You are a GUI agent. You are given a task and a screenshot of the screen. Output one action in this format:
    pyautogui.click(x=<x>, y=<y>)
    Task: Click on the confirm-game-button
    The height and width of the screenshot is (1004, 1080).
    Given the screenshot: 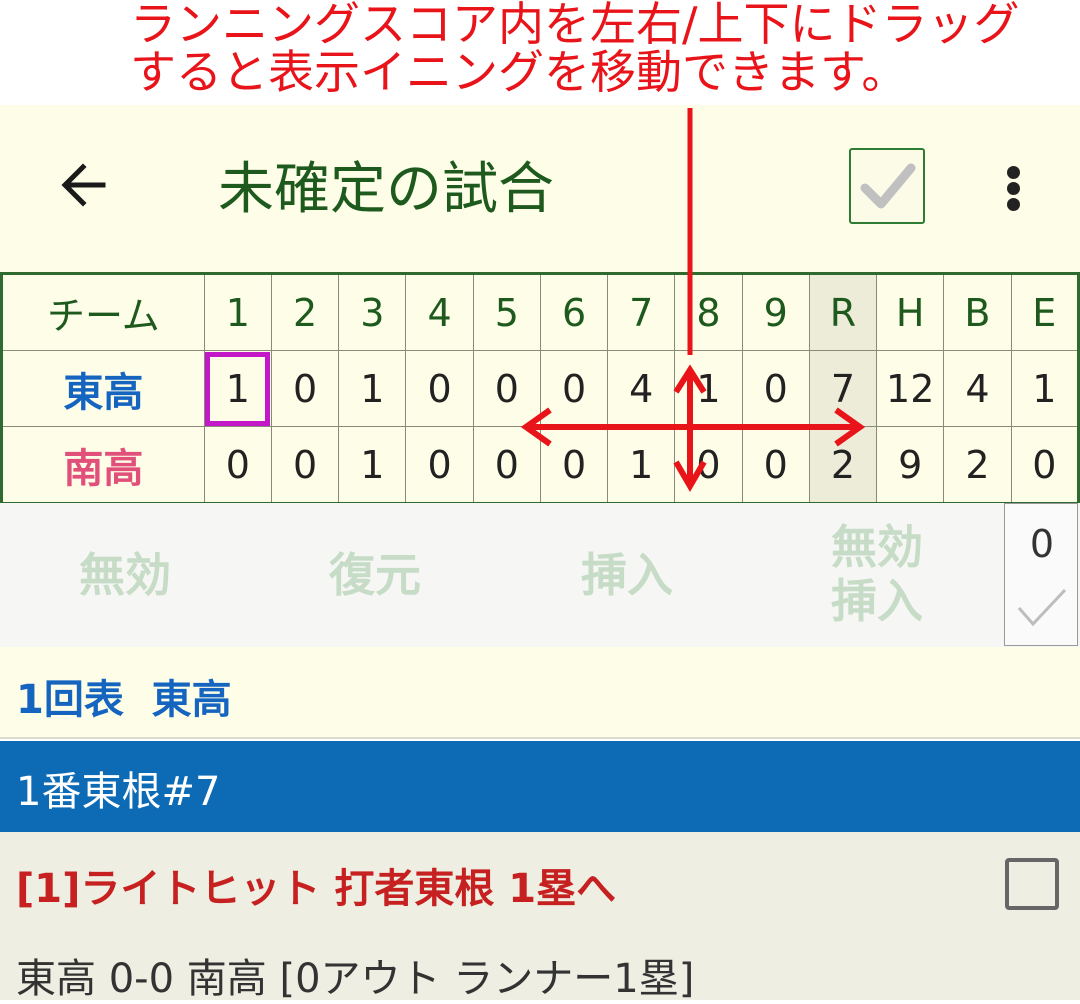 What is the action you would take?
    pyautogui.click(x=887, y=186)
    